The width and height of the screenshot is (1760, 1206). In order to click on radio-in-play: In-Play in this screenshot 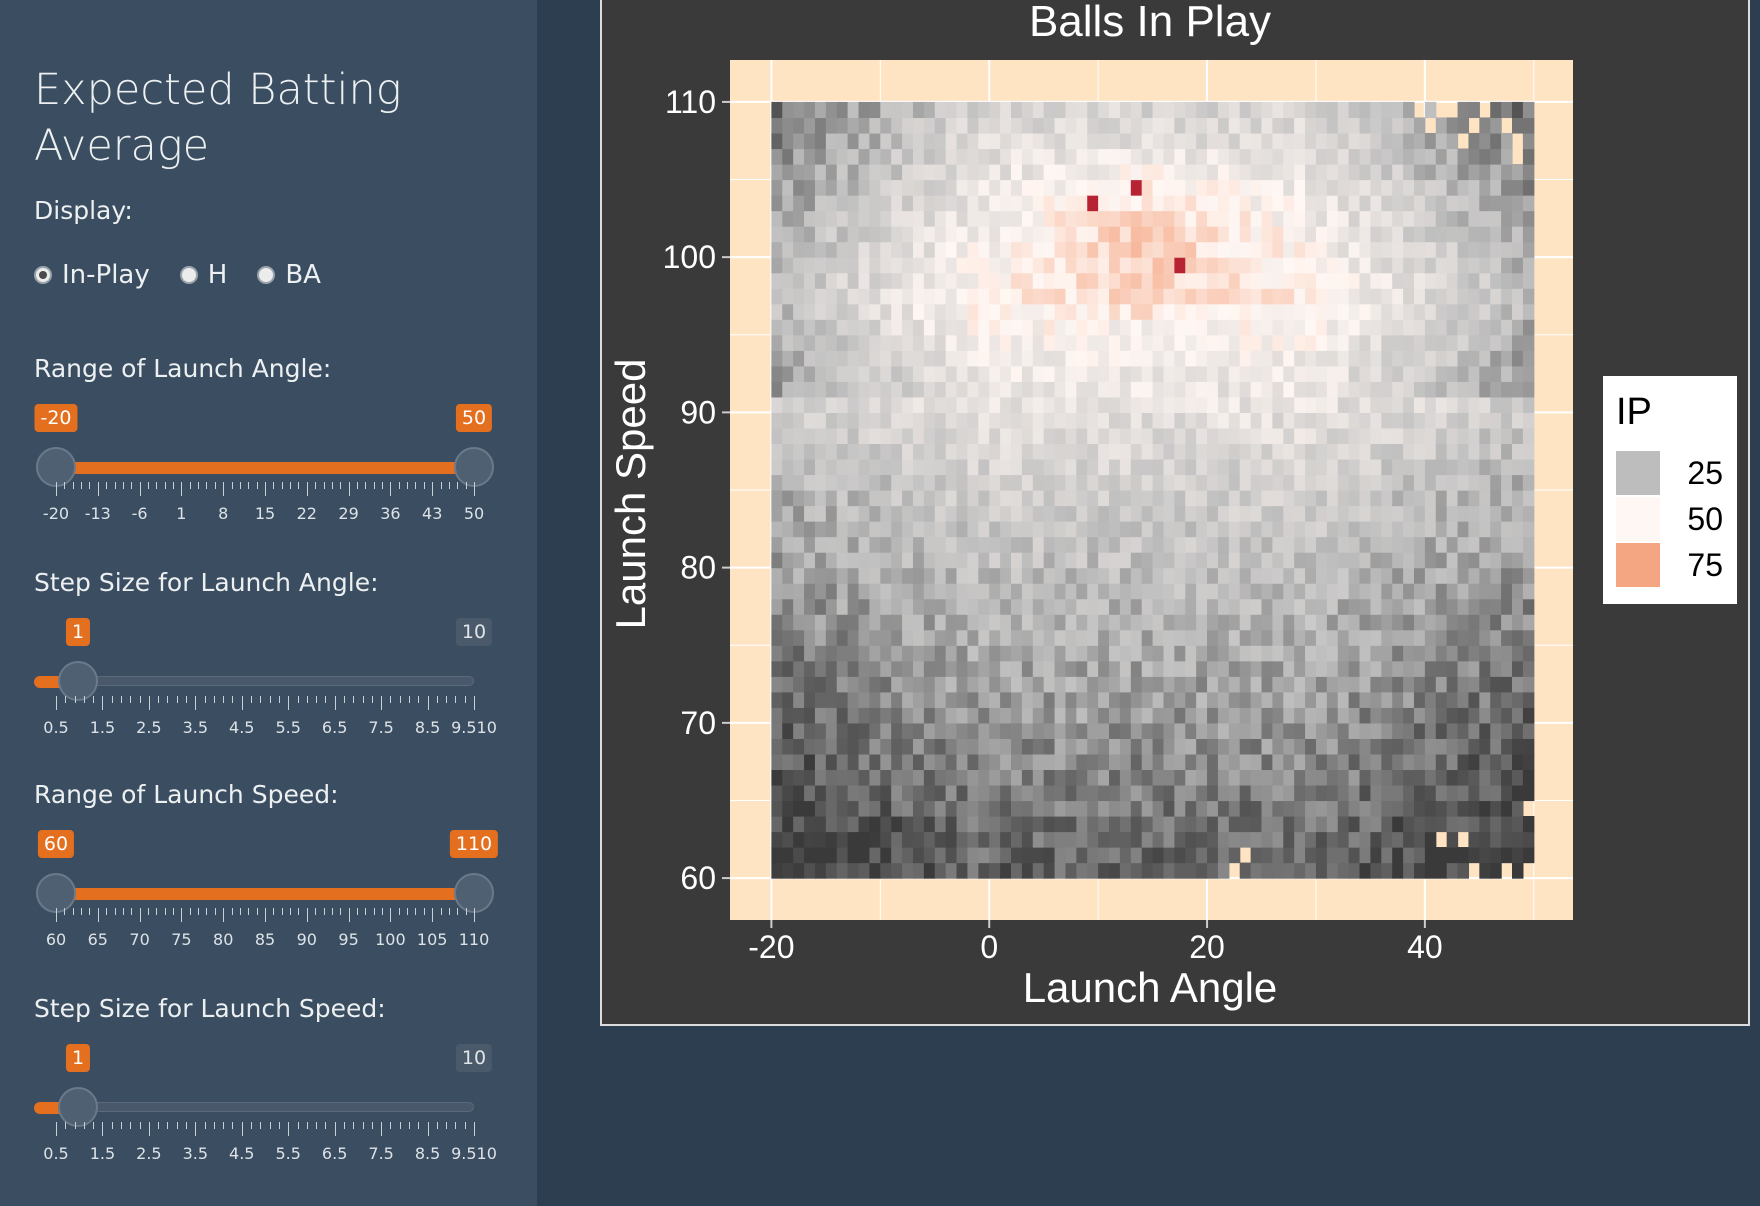, I will do `click(92, 275)`.